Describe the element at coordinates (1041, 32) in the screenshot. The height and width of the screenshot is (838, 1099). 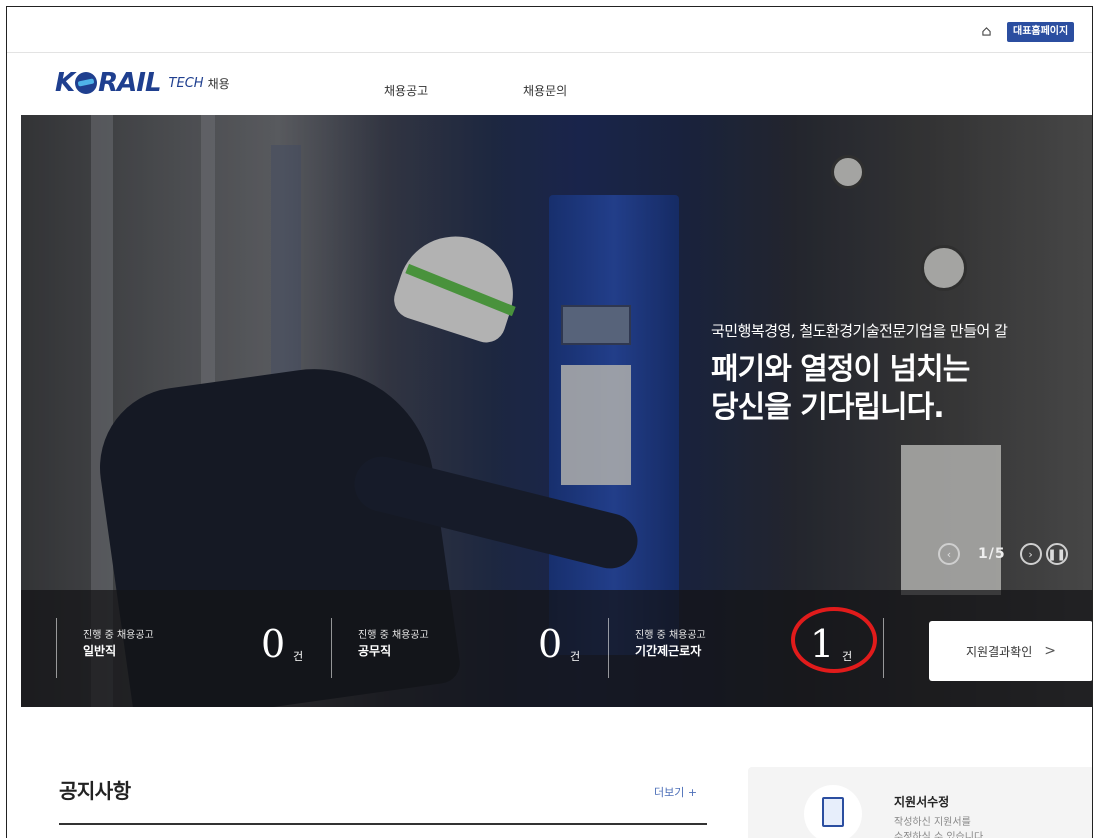
I see `main-site-button: 대표홈페이지` at that location.